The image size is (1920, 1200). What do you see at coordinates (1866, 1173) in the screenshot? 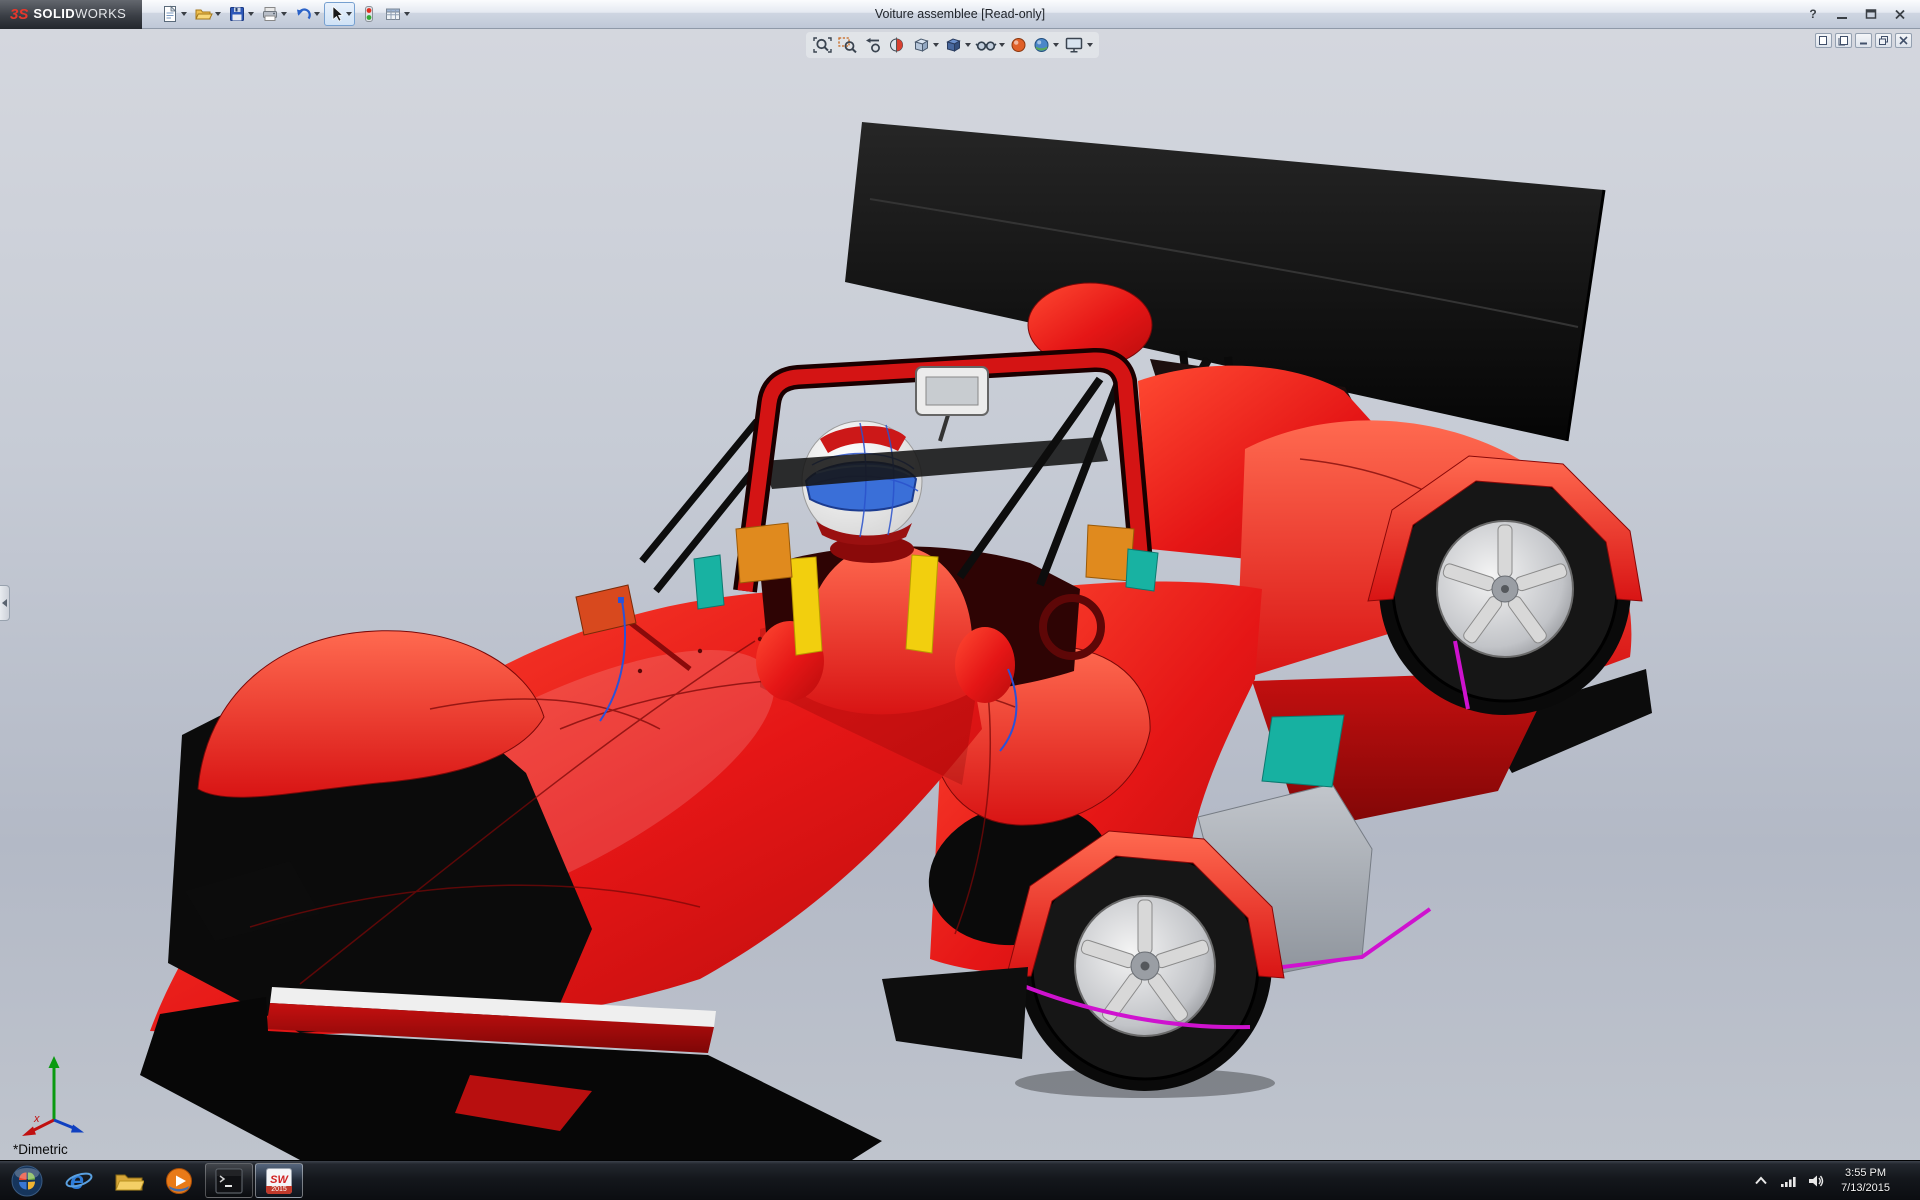
I see `clock-time: 3:55 PM` at bounding box center [1866, 1173].